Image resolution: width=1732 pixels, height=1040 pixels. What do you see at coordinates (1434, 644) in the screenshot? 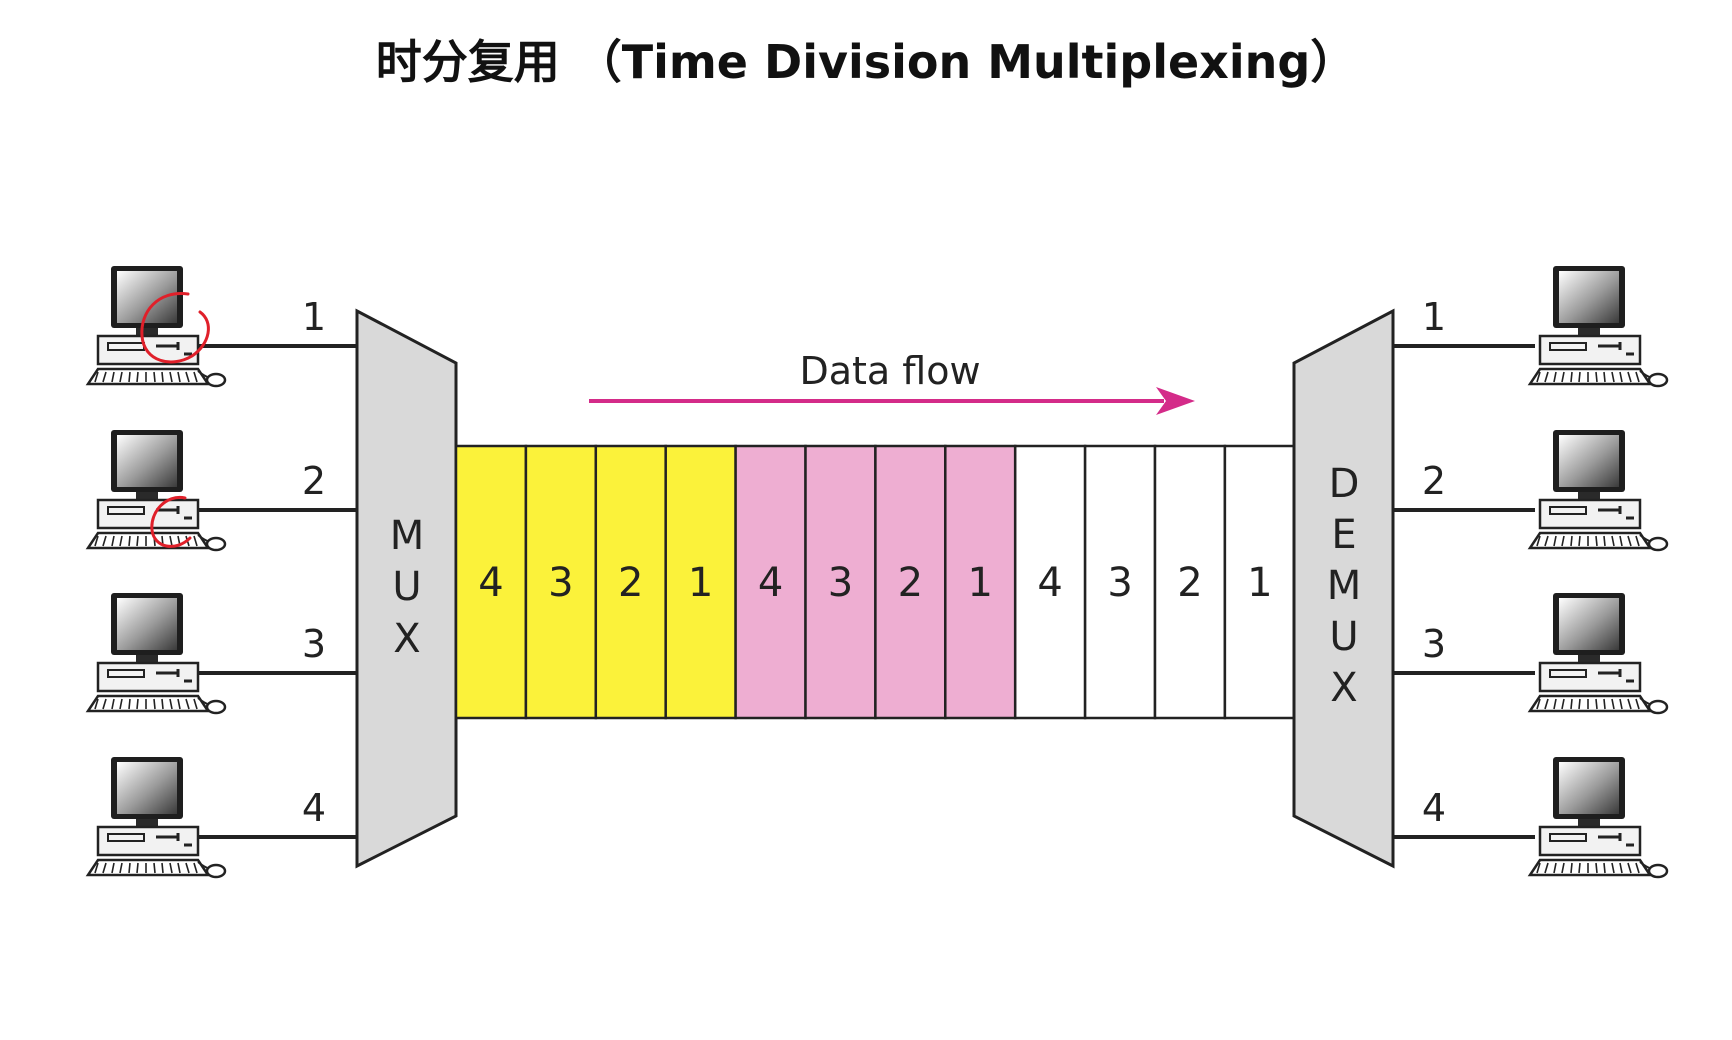
I see `output-line-label: 3` at bounding box center [1434, 644].